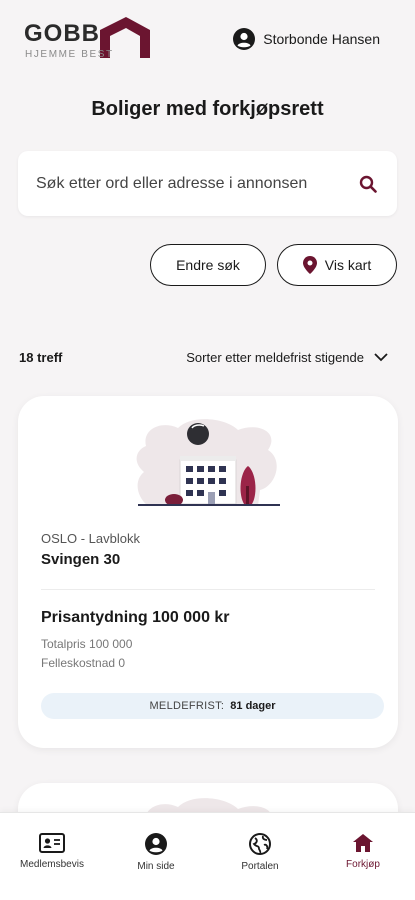 Image resolution: width=415 pixels, height=900 pixels. I want to click on apartment-building-illustration, so click(208, 462).